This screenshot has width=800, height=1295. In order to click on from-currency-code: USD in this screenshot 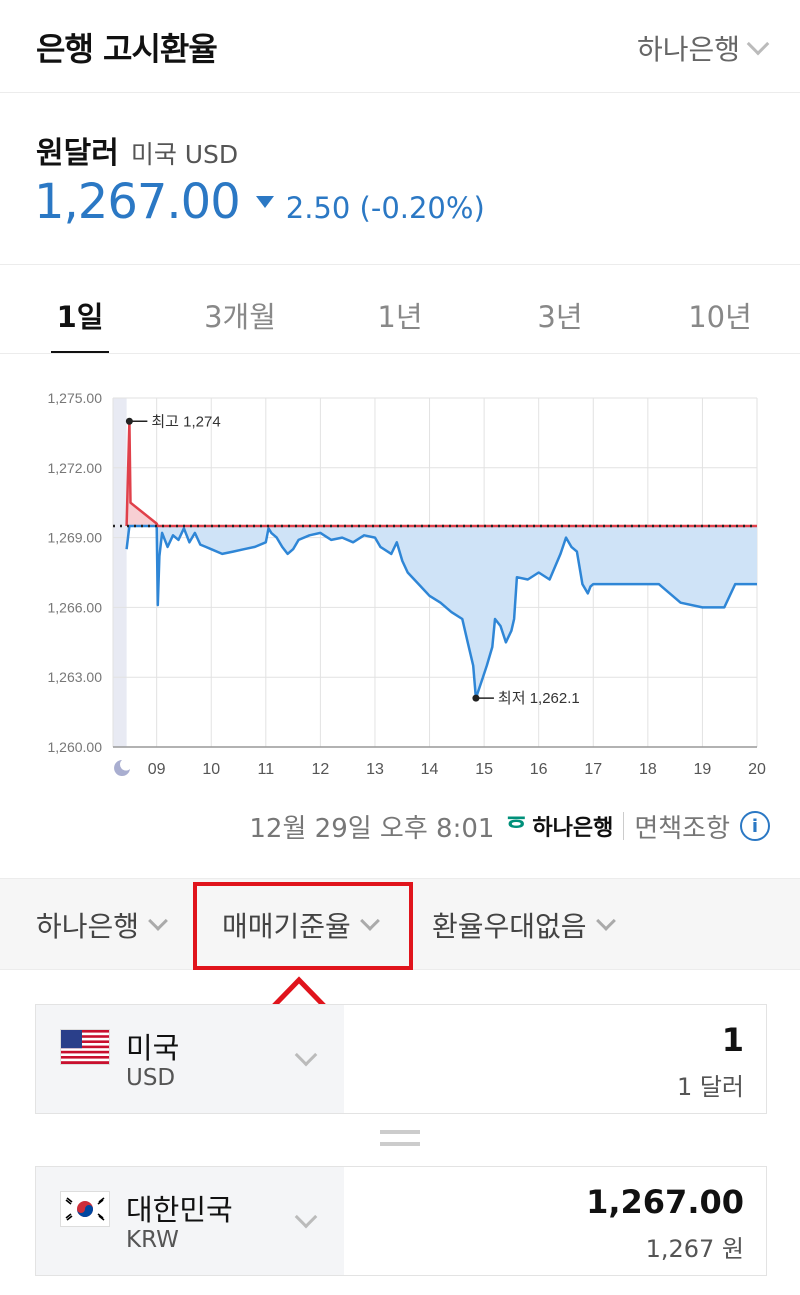, I will do `click(151, 1078)`.